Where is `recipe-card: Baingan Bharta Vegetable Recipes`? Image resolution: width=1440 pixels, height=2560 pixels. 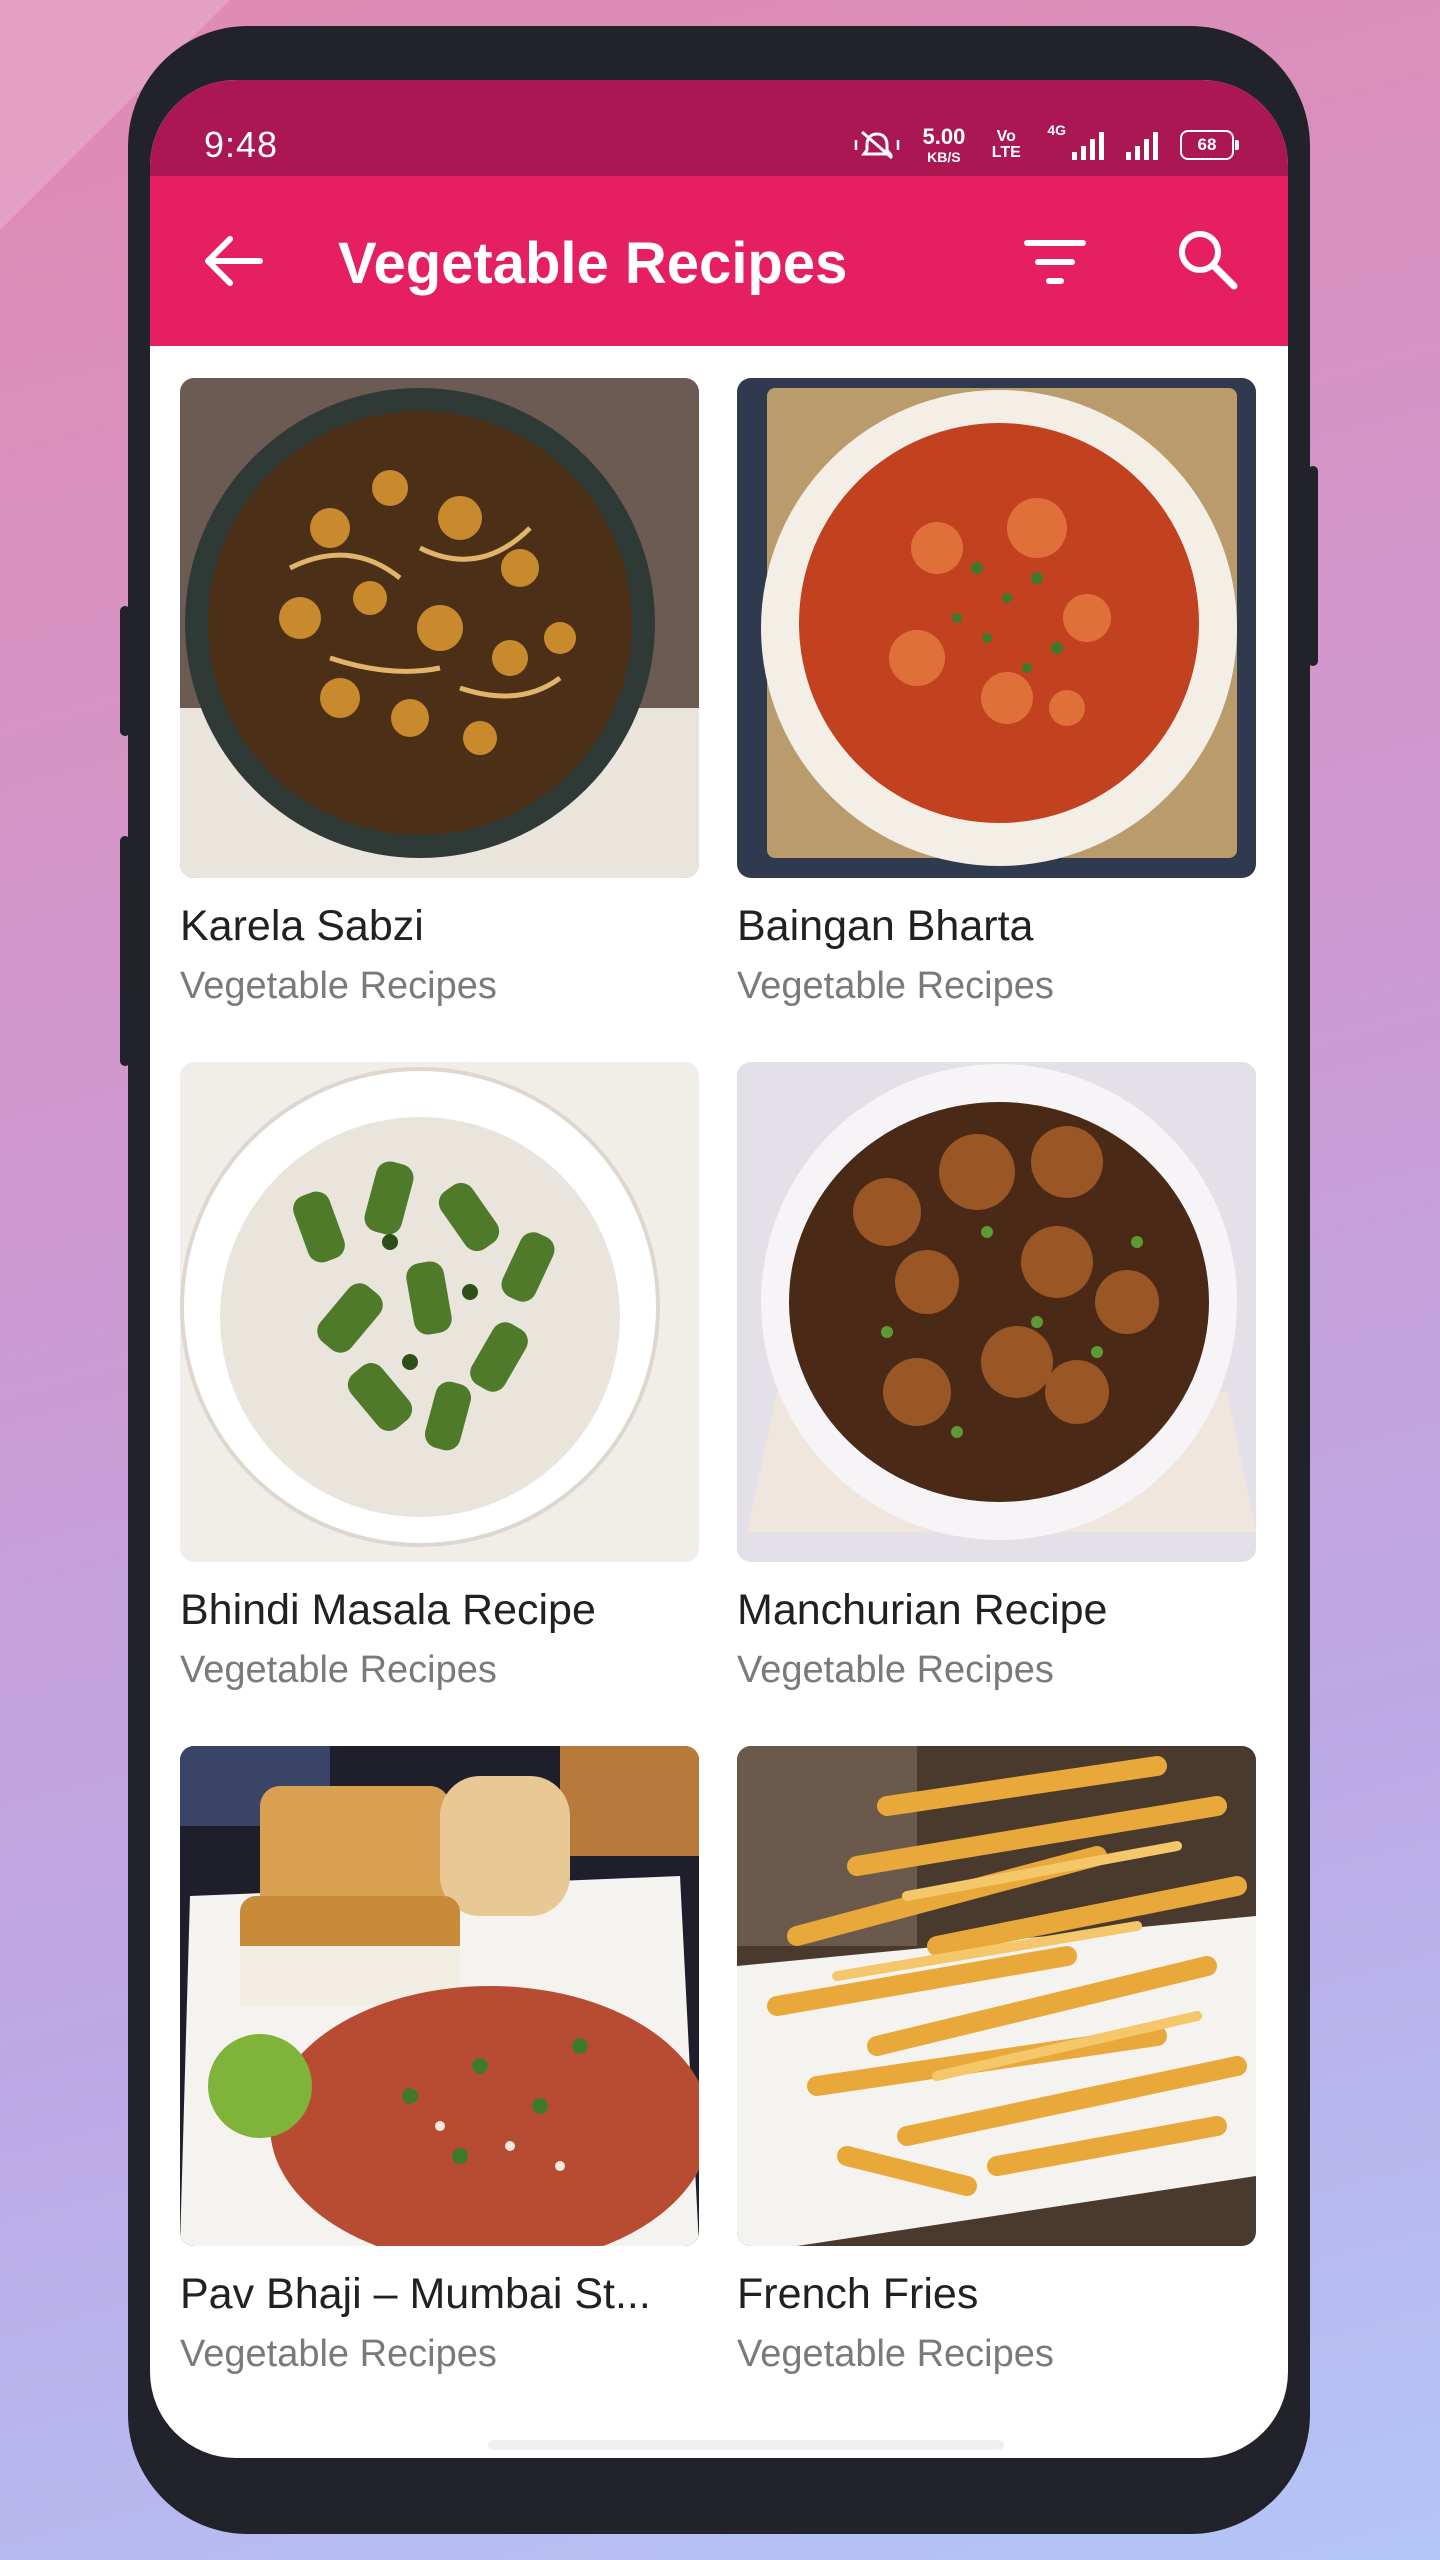
recipe-card: Baingan Bharta Vegetable Recipes is located at coordinates (996, 693).